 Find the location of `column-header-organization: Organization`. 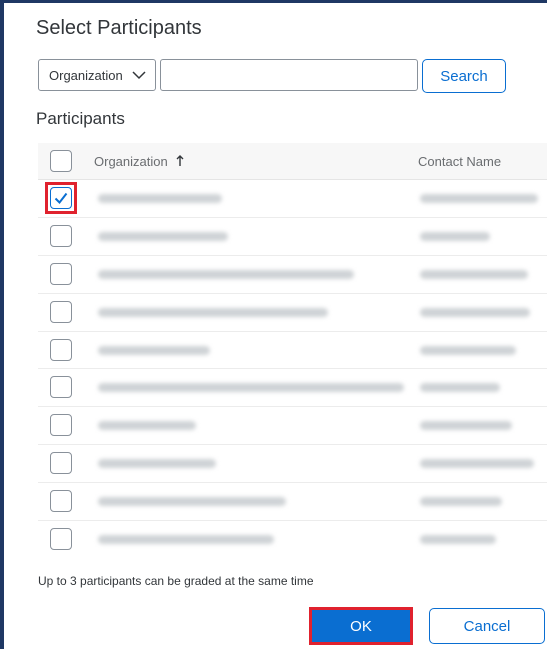

column-header-organization: Organization is located at coordinates (139, 161).